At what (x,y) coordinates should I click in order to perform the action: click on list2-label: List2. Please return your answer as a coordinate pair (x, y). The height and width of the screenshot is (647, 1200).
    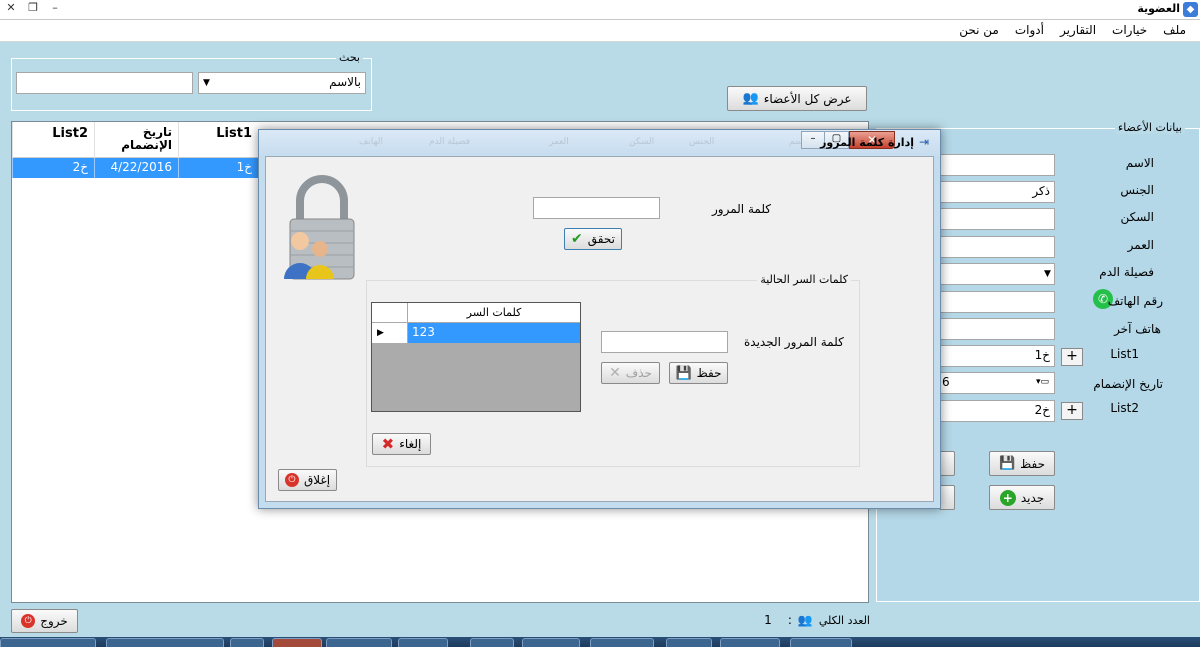
    Looking at the image, I should click on (1124, 408).